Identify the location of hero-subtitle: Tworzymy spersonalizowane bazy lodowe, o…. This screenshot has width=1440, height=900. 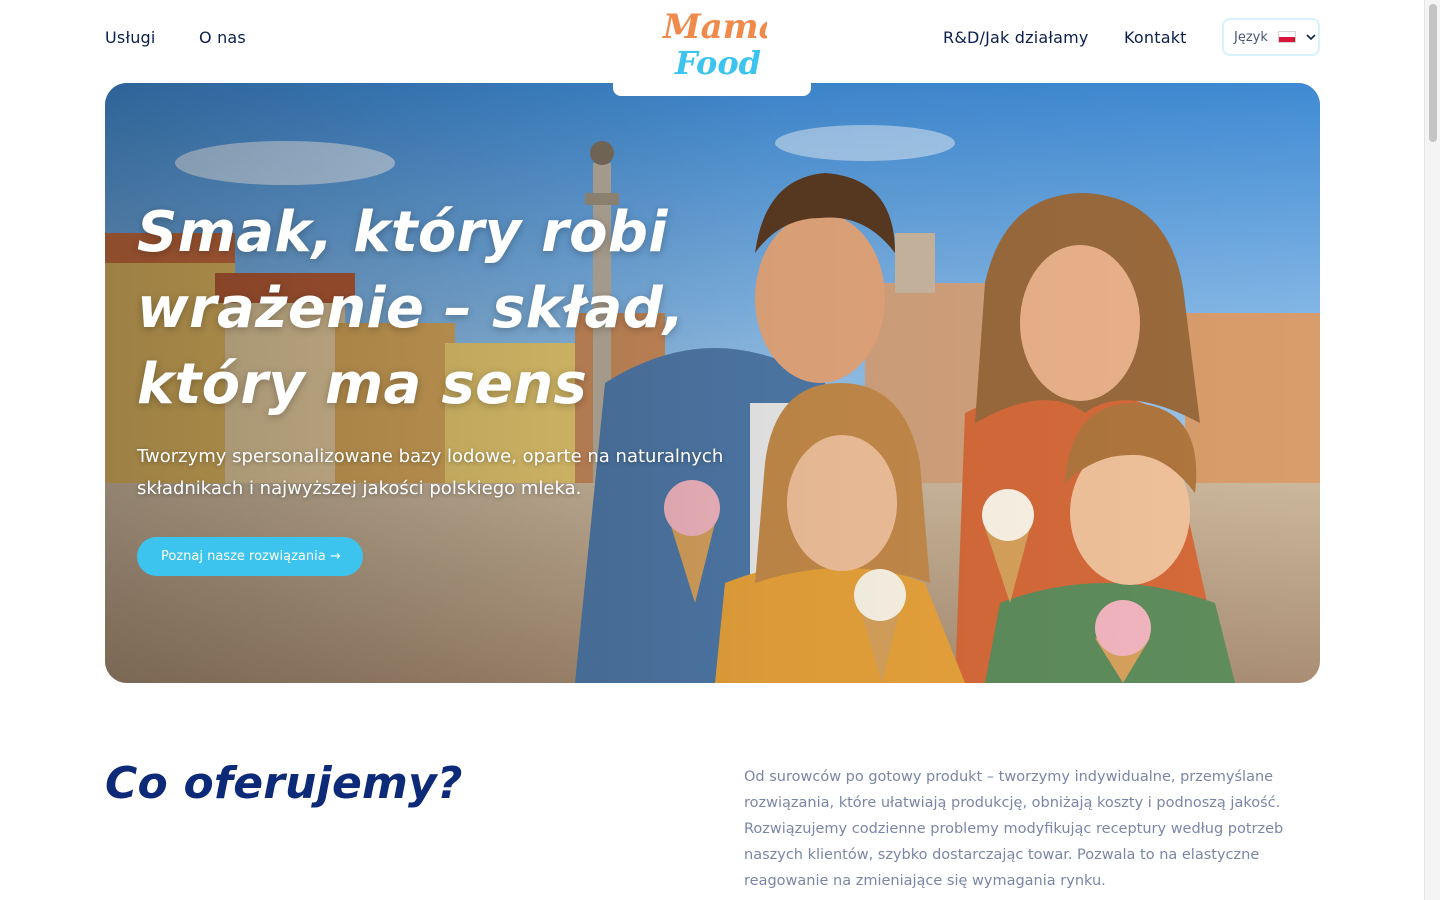
(430, 472).